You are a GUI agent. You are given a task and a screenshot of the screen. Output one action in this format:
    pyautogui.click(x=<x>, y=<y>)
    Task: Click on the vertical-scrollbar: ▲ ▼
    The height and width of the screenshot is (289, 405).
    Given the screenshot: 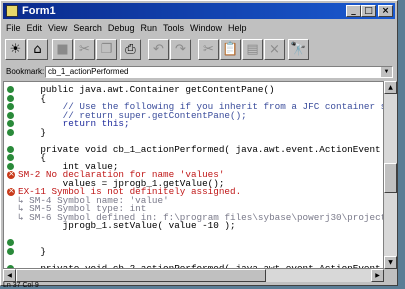 What is the action you would take?
    pyautogui.click(x=390, y=175)
    